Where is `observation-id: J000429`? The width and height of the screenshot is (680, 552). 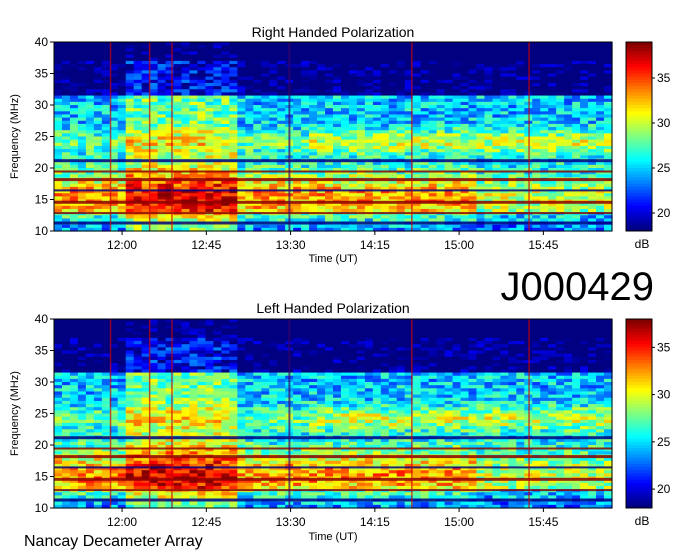
observation-id: J000429 is located at coordinates (577, 287).